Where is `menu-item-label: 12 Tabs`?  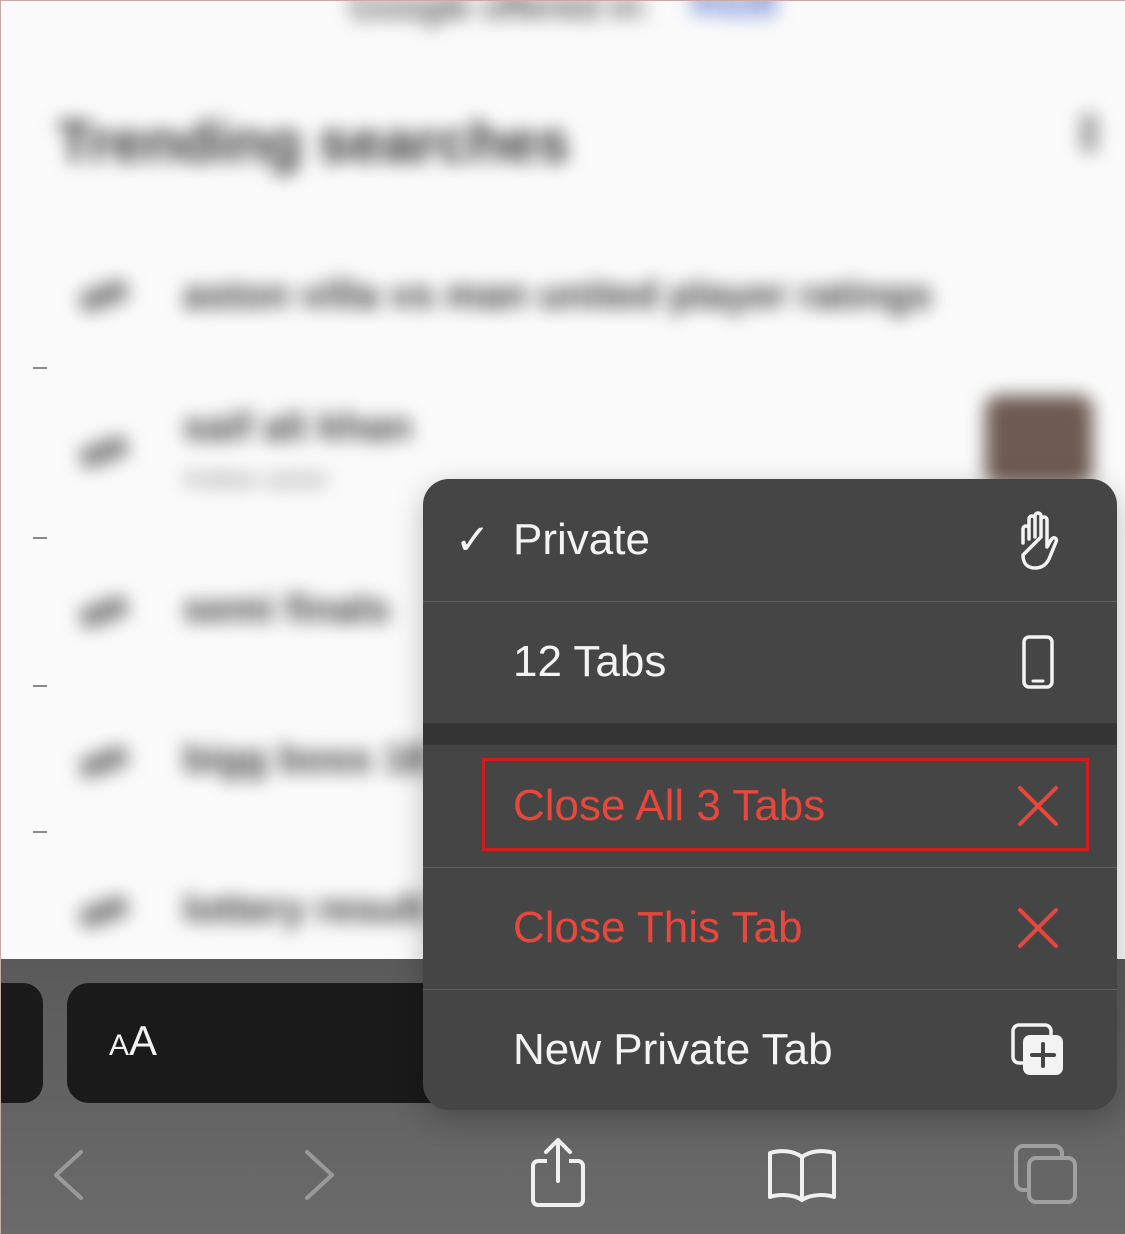
menu-item-label: 12 Tabs is located at coordinates (590, 661).